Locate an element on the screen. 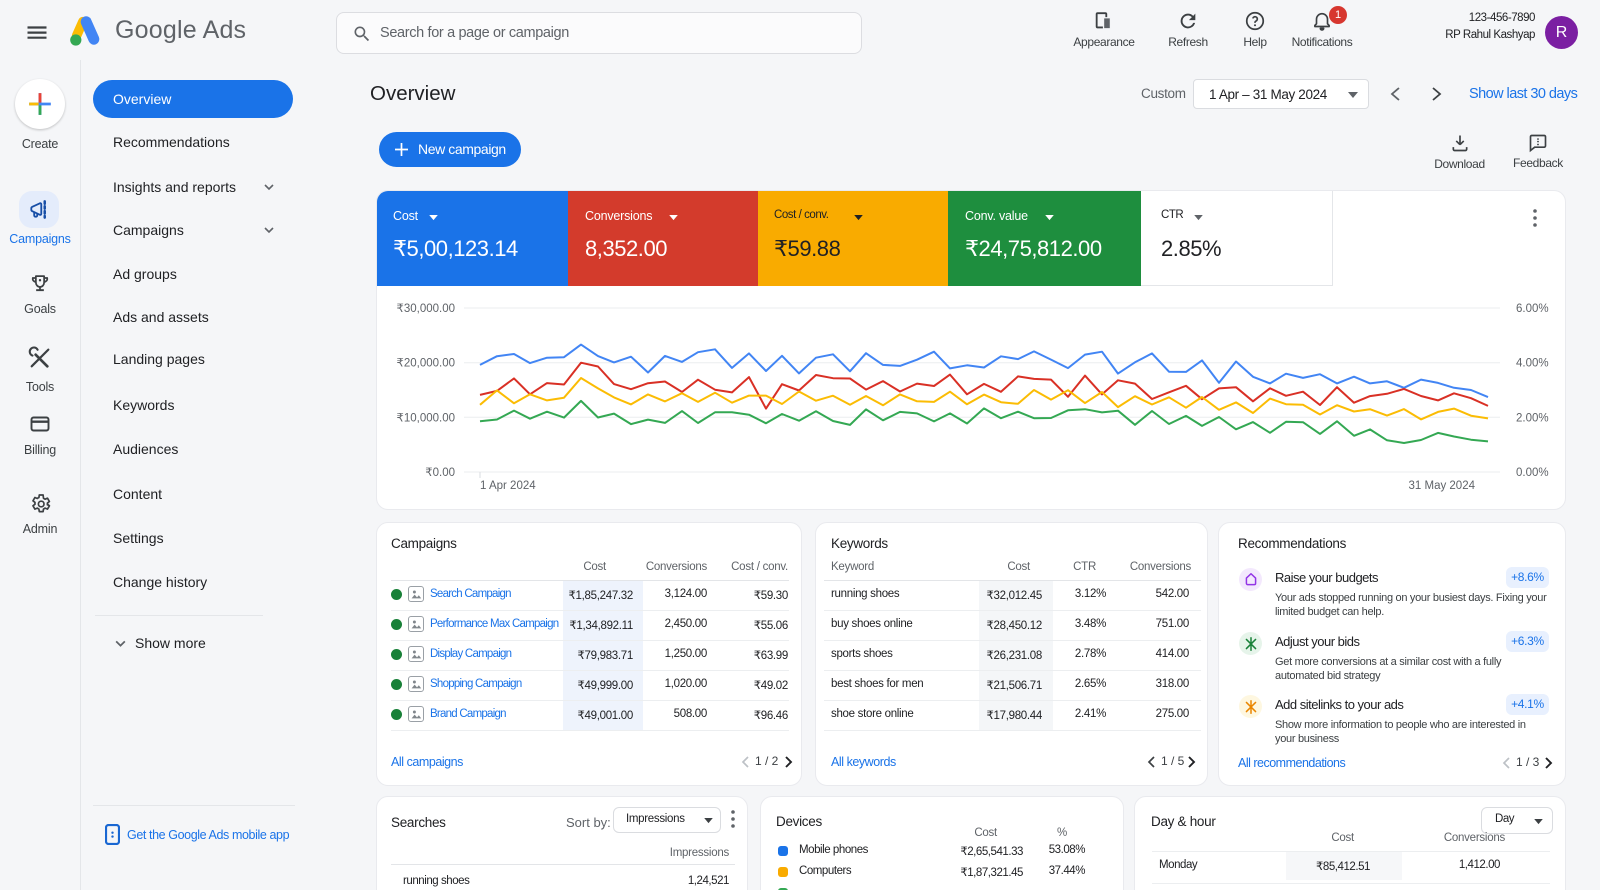  svg-text: ₹0.00 is located at coordinates (440, 473).